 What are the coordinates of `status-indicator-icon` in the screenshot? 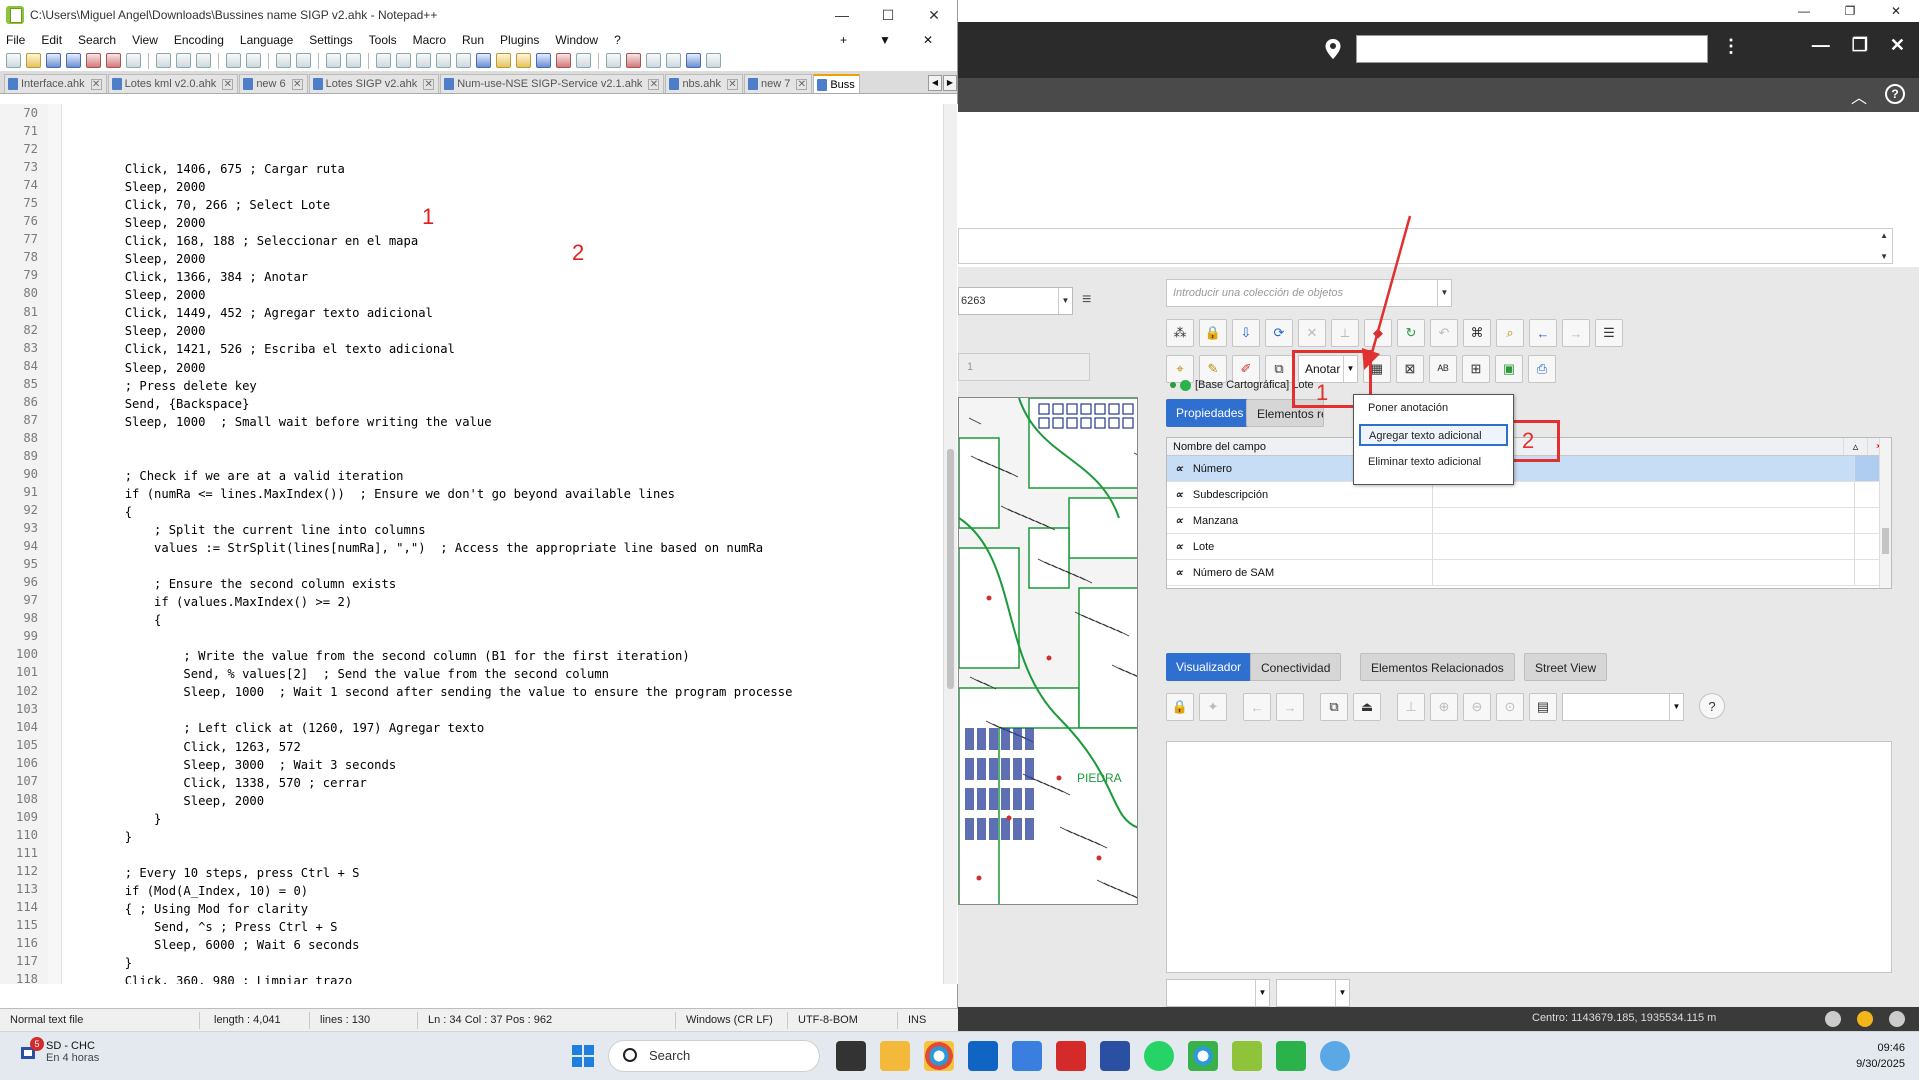 It's located at (1897, 1019).